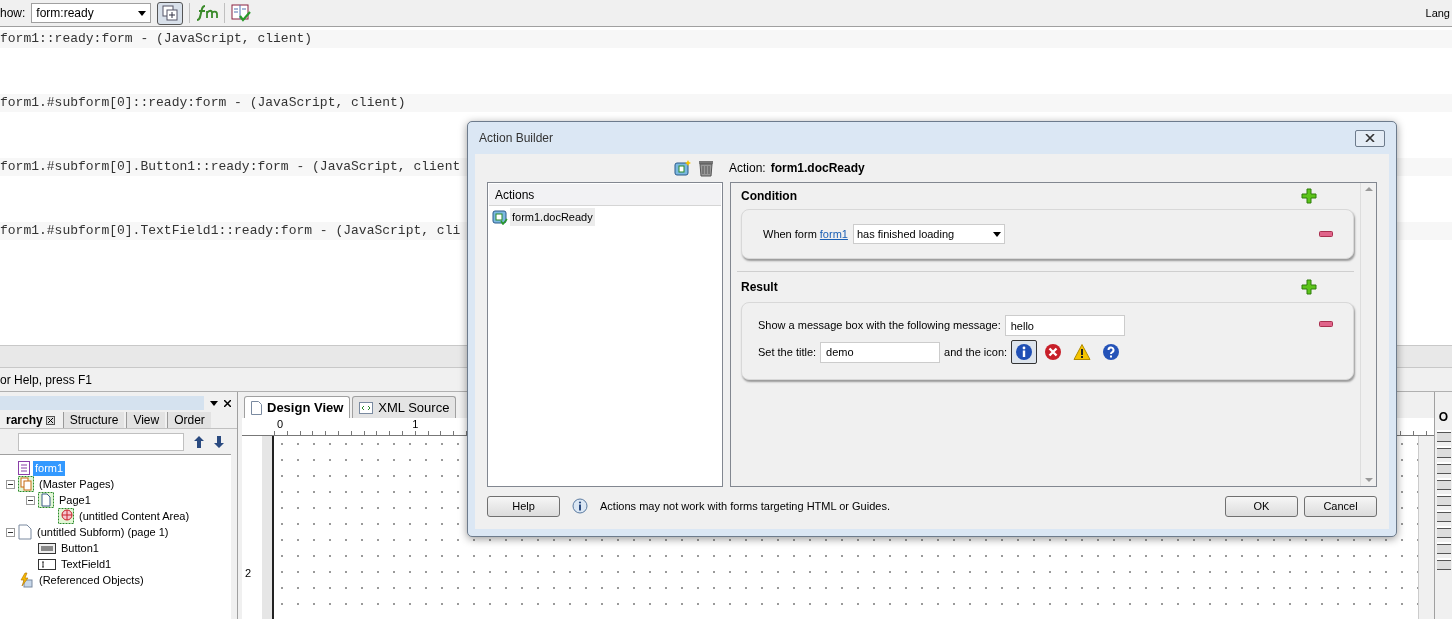 The image size is (1452, 619). Describe the element at coordinates (976, 352) in the screenshot. I see `icon-label: and the icon:` at that location.